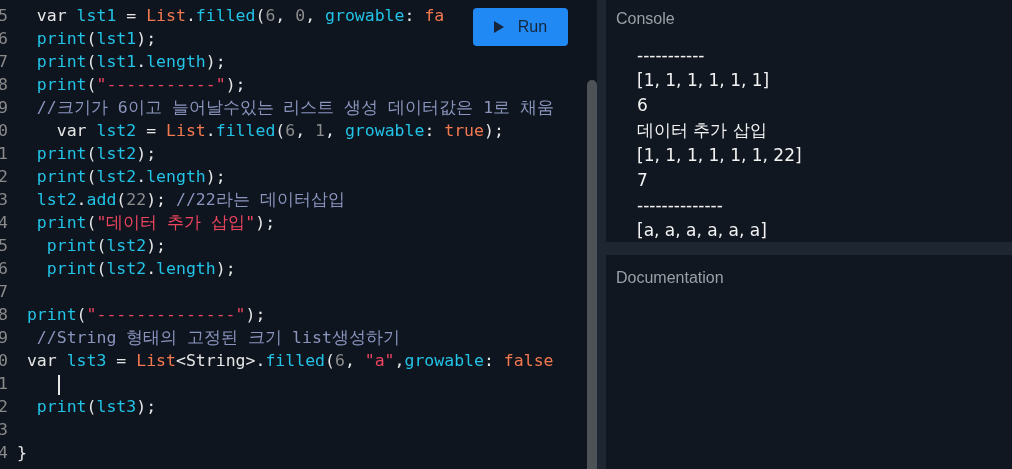  What do you see at coordinates (96, 407) in the screenshot?
I see `code-line: print(lst3);` at bounding box center [96, 407].